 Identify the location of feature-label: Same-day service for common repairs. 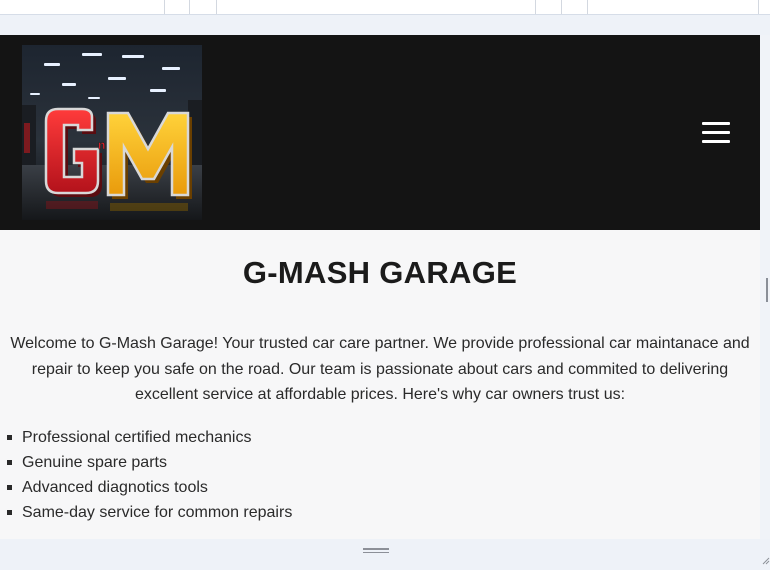
(157, 513).